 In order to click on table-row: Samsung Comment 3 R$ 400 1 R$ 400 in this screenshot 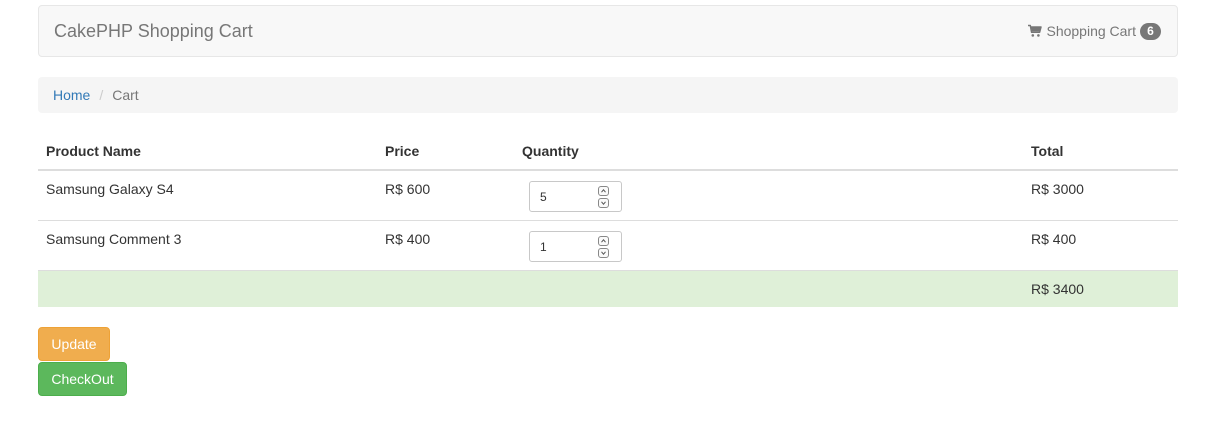, I will do `click(608, 245)`.